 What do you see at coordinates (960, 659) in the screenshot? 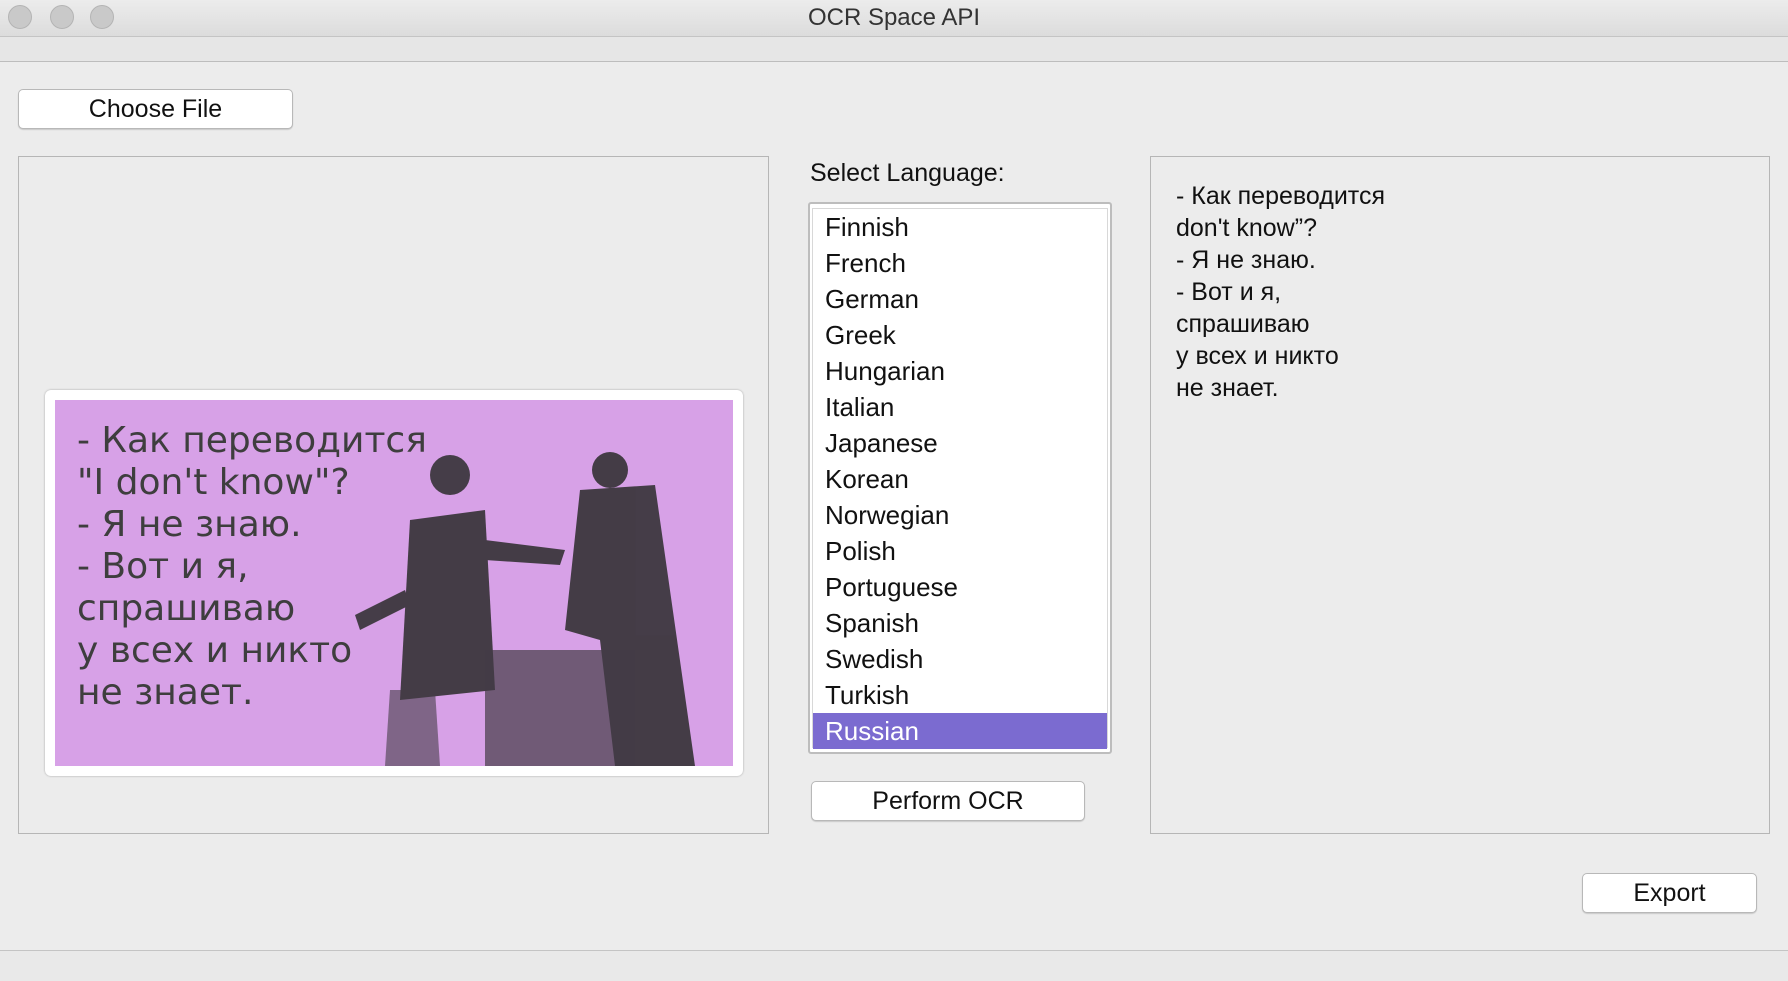
I see `language-option-swedish: Swedish` at bounding box center [960, 659].